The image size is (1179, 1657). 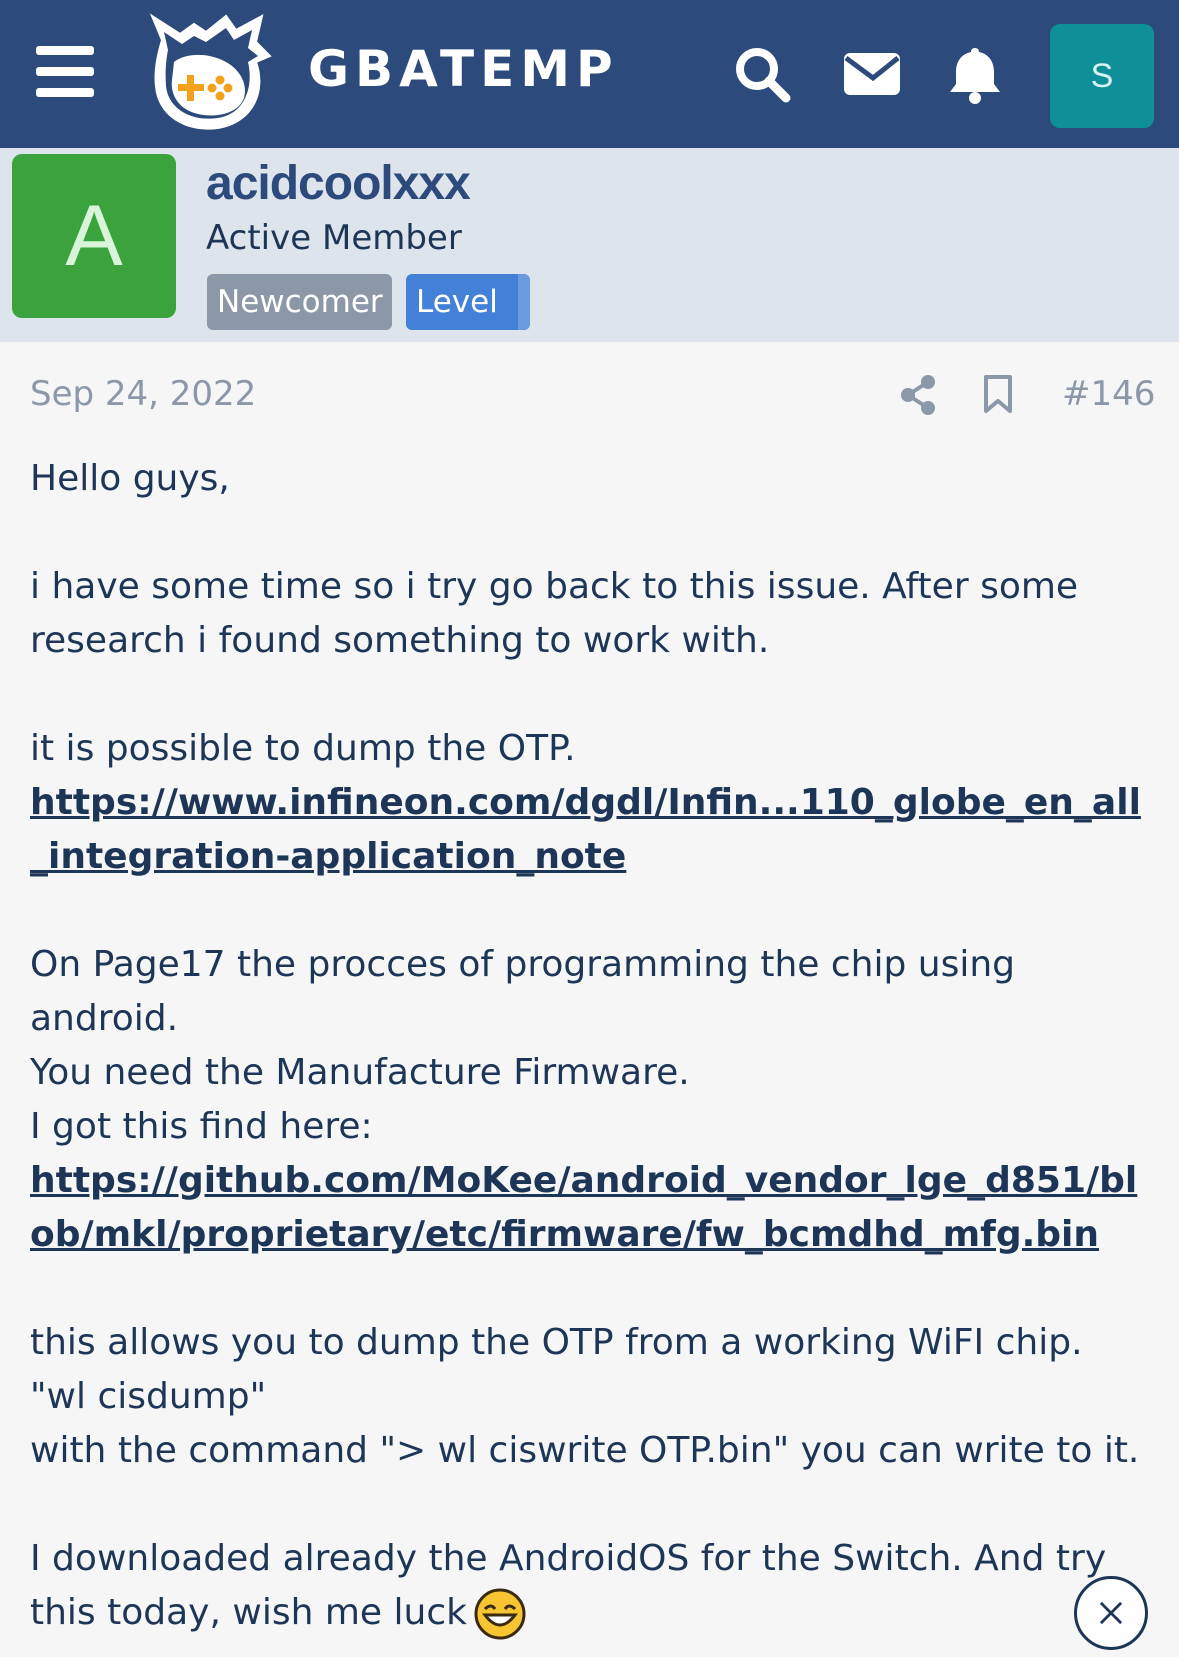 I want to click on grinning-emoji-icon, so click(x=500, y=1614).